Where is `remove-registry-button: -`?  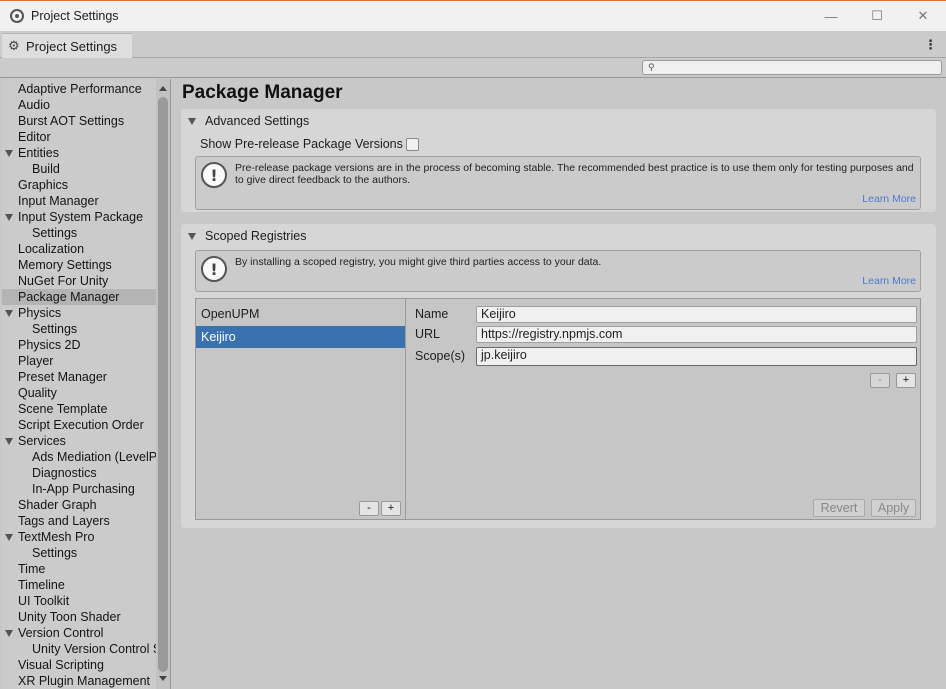 remove-registry-button: - is located at coordinates (369, 508).